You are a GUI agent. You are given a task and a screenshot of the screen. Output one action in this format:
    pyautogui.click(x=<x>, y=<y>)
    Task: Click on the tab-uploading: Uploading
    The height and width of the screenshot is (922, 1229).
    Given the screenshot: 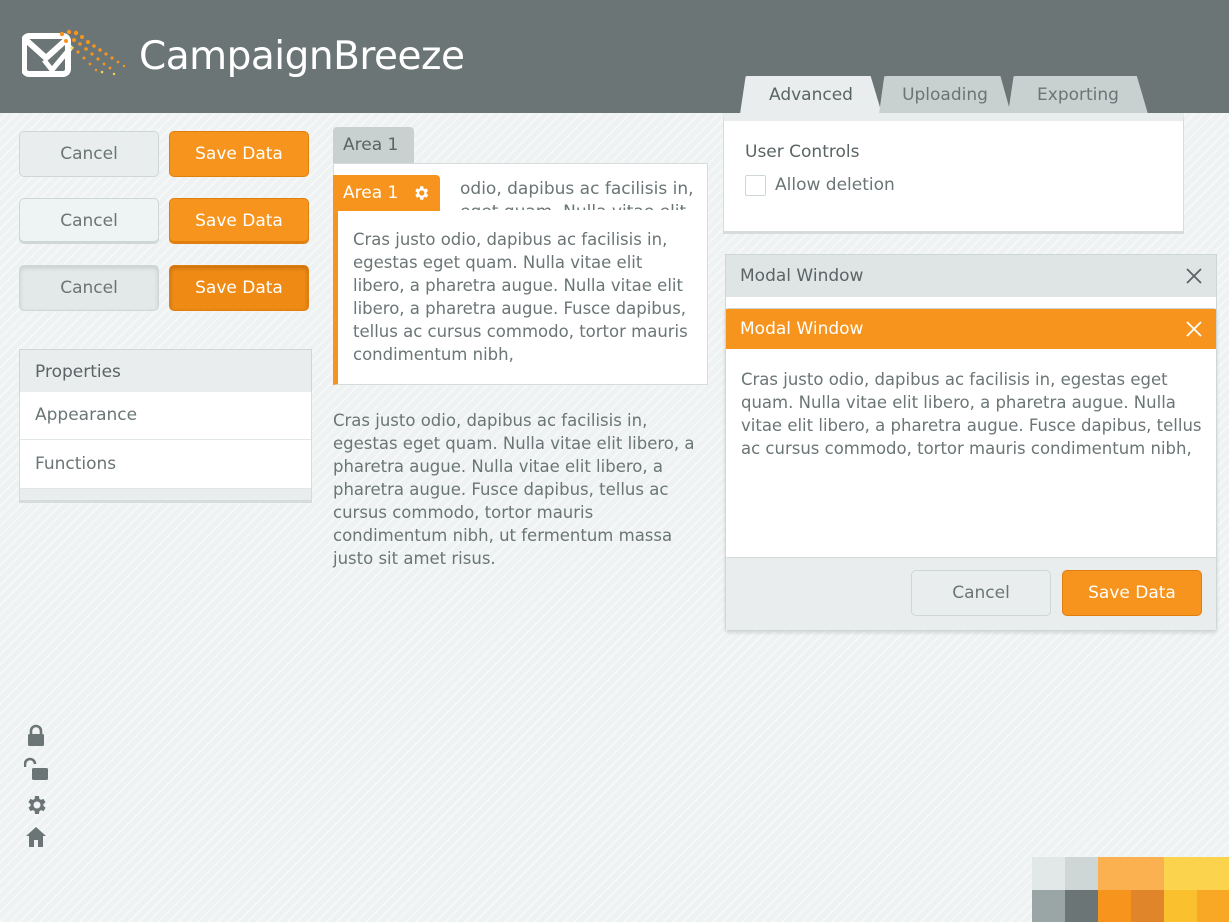 What is the action you would take?
    pyautogui.click(x=945, y=95)
    